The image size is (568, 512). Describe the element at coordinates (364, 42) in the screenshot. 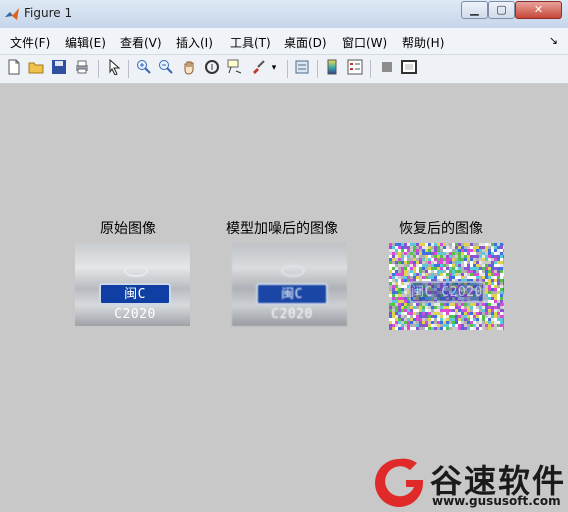

I see `menu-window: 窗口(W)` at that location.